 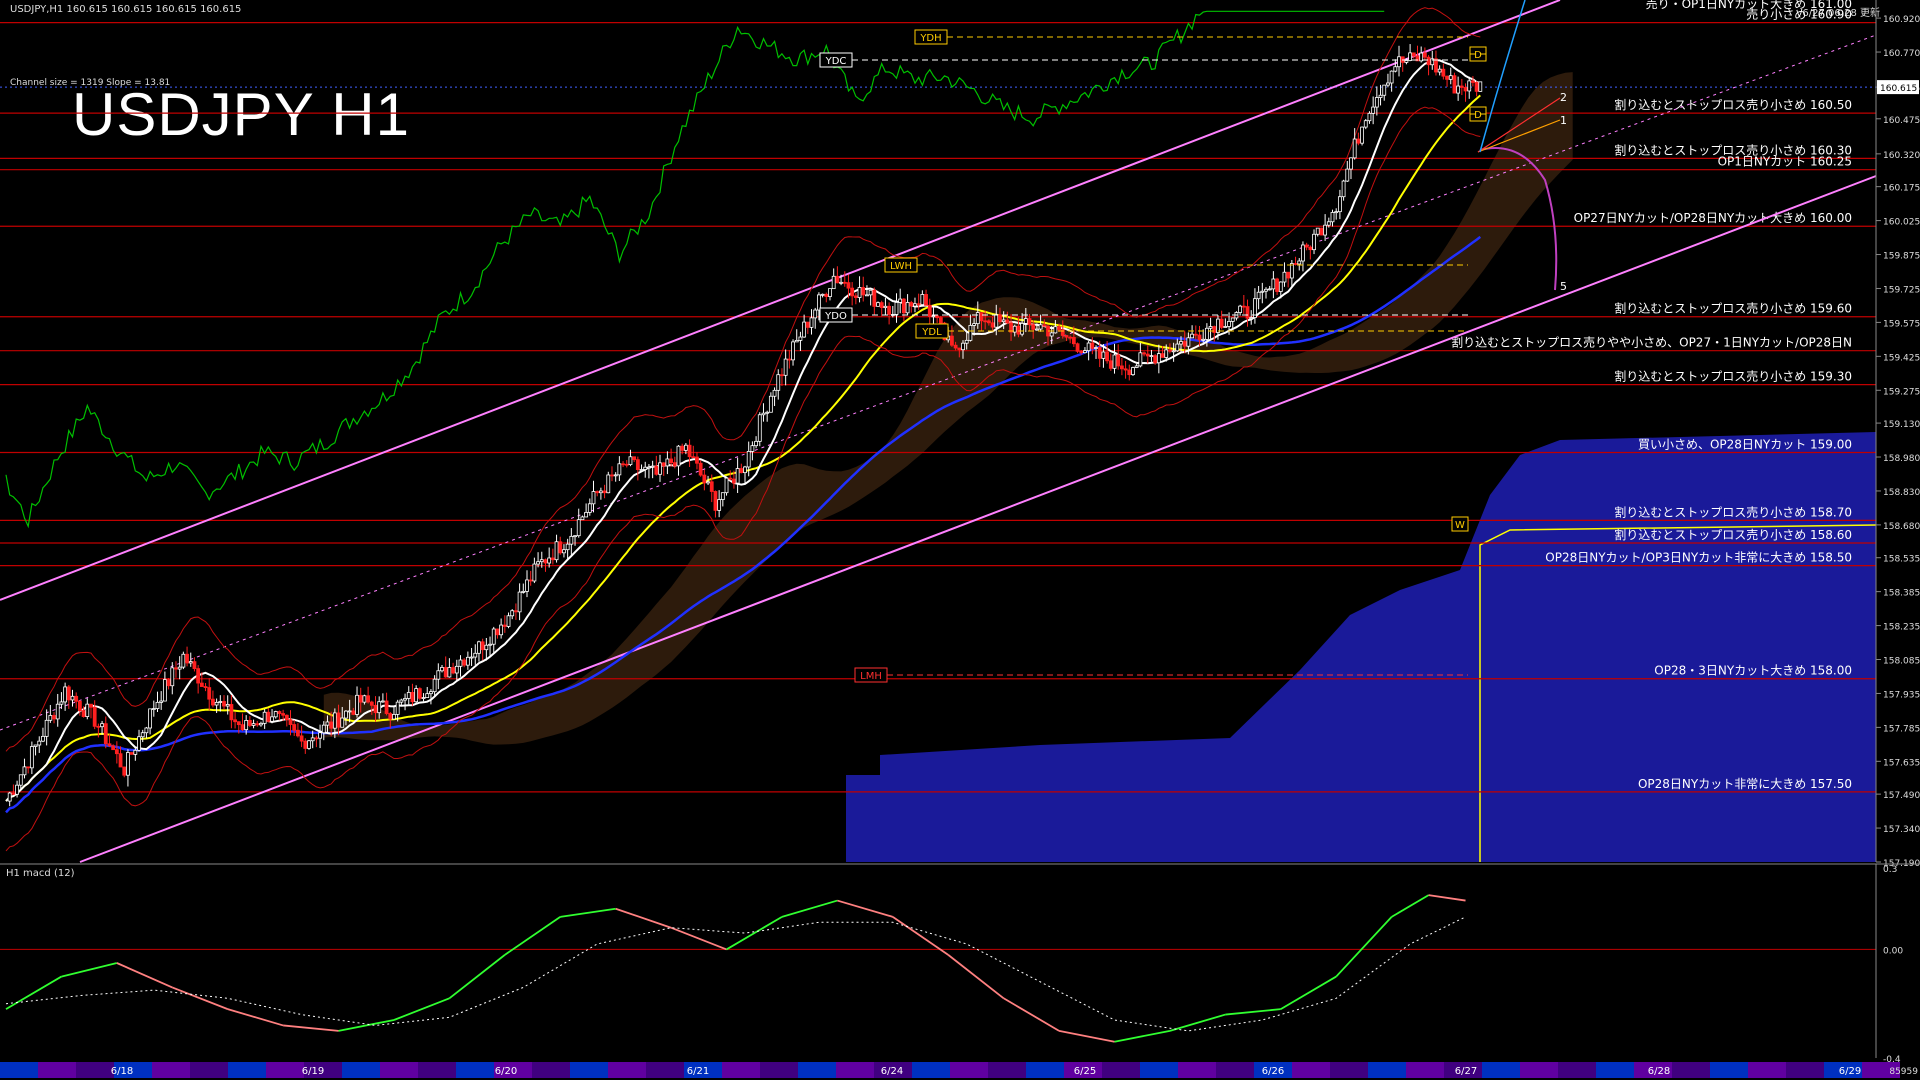 I want to click on fan-label: 2, so click(x=1563, y=97).